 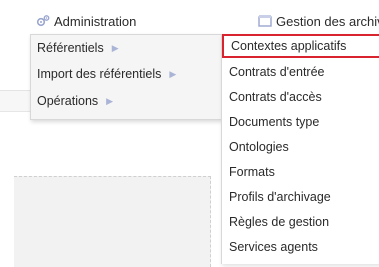 What do you see at coordinates (300, 146) in the screenshot?
I see `submenu-item-ontologies: Ontologies` at bounding box center [300, 146].